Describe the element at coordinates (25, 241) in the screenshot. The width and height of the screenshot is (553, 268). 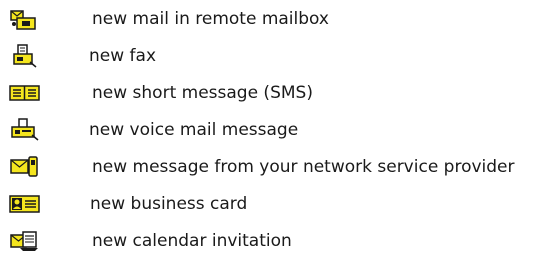
I see `calendar-invitation-icon` at that location.